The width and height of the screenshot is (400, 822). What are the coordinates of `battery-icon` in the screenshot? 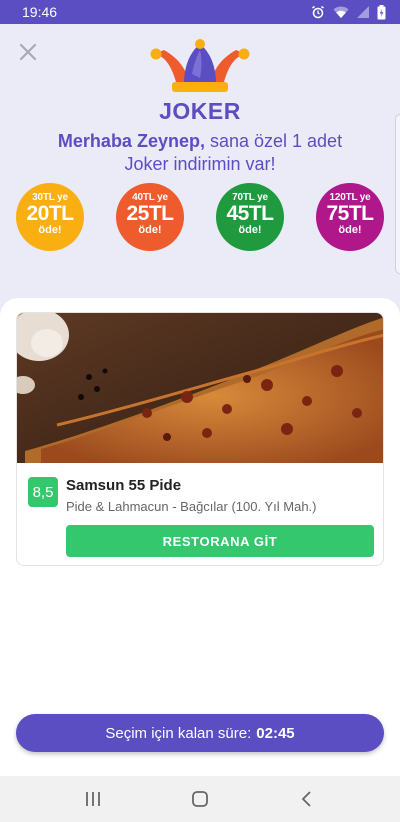 It's located at (381, 11).